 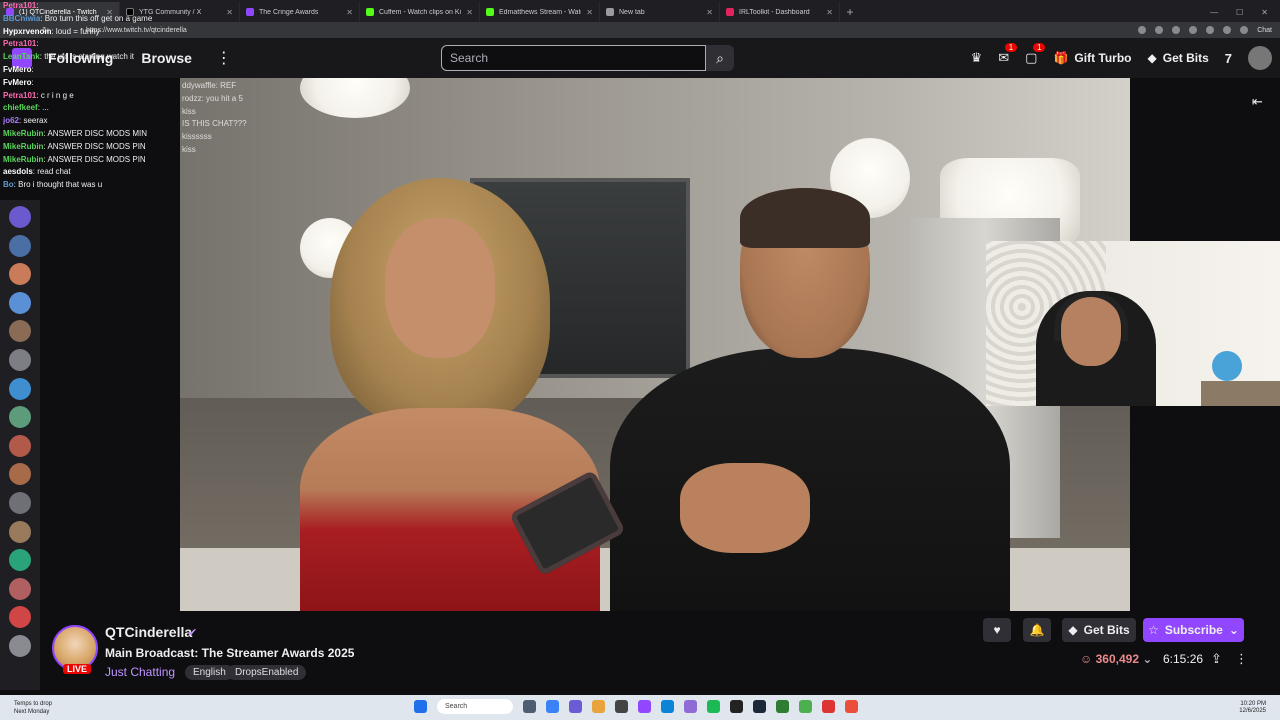 I want to click on chat-text: ANSWER DISC MODS PIN, so click(x=96, y=159).